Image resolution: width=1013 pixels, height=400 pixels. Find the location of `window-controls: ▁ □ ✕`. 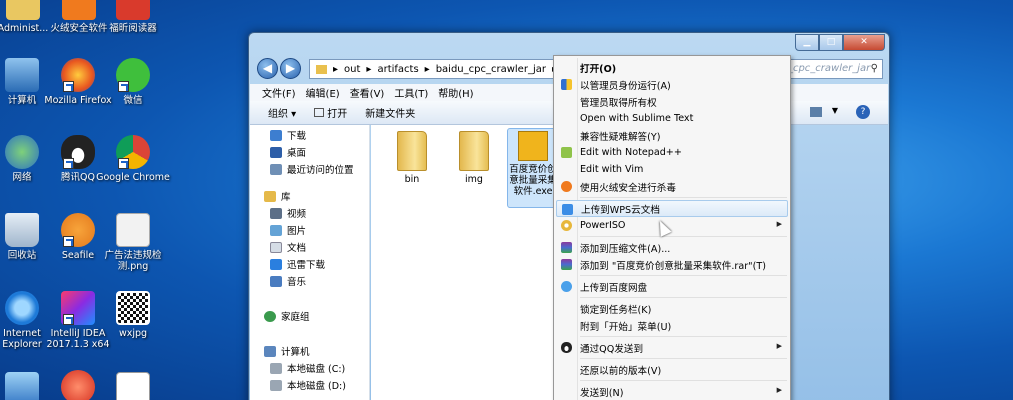

window-controls: ▁ □ ✕ is located at coordinates (840, 42).